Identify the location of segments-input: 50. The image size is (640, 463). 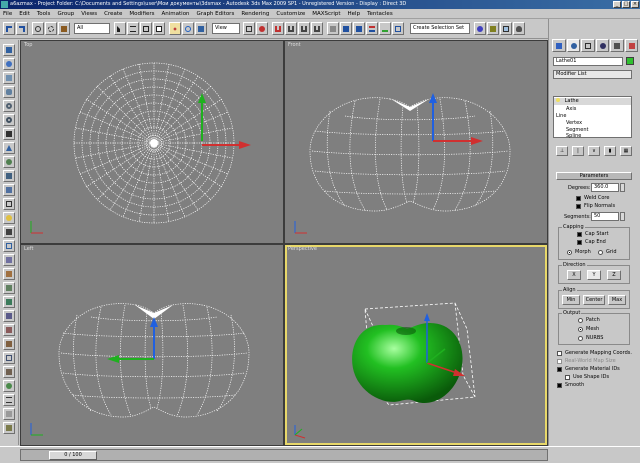
(605, 216).